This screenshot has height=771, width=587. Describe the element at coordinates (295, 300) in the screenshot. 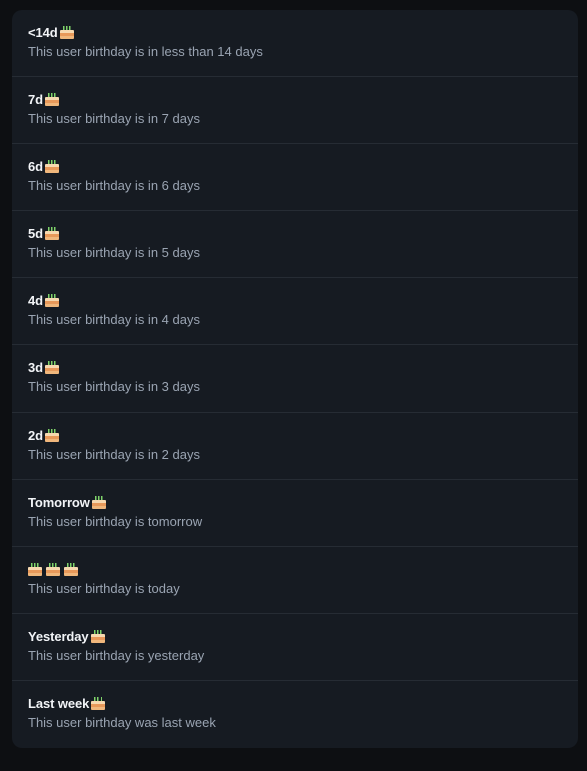

I see `badge-title: 4d` at that location.